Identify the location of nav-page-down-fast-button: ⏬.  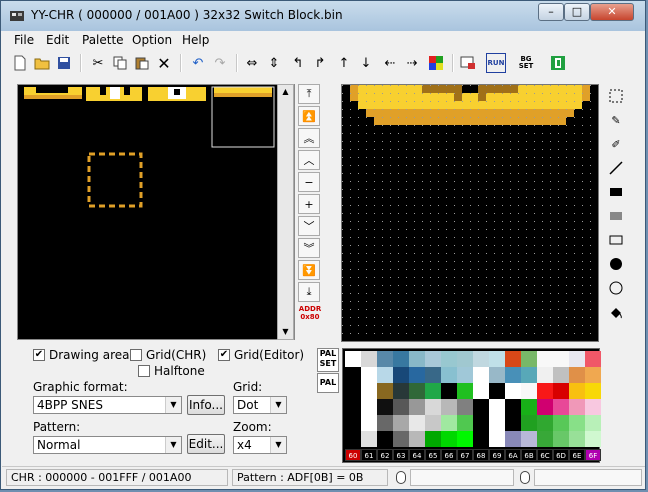
(309, 270).